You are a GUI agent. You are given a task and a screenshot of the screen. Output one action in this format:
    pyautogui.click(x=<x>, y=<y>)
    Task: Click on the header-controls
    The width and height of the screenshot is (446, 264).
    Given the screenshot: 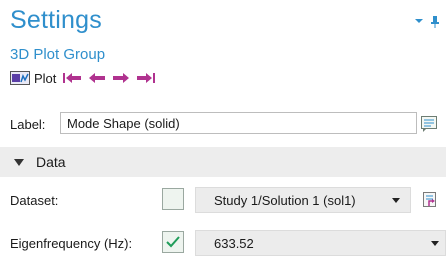 What is the action you would take?
    pyautogui.click(x=427, y=22)
    